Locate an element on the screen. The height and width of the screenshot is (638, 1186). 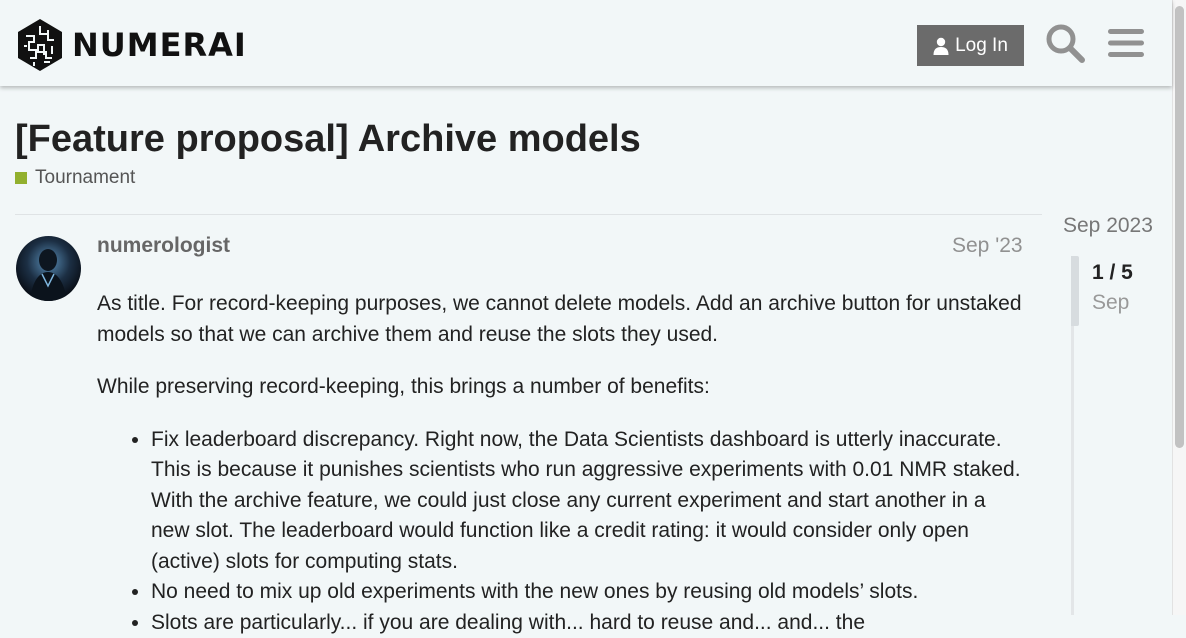
site-header: NUMERAI Log In is located at coordinates (586, 43).